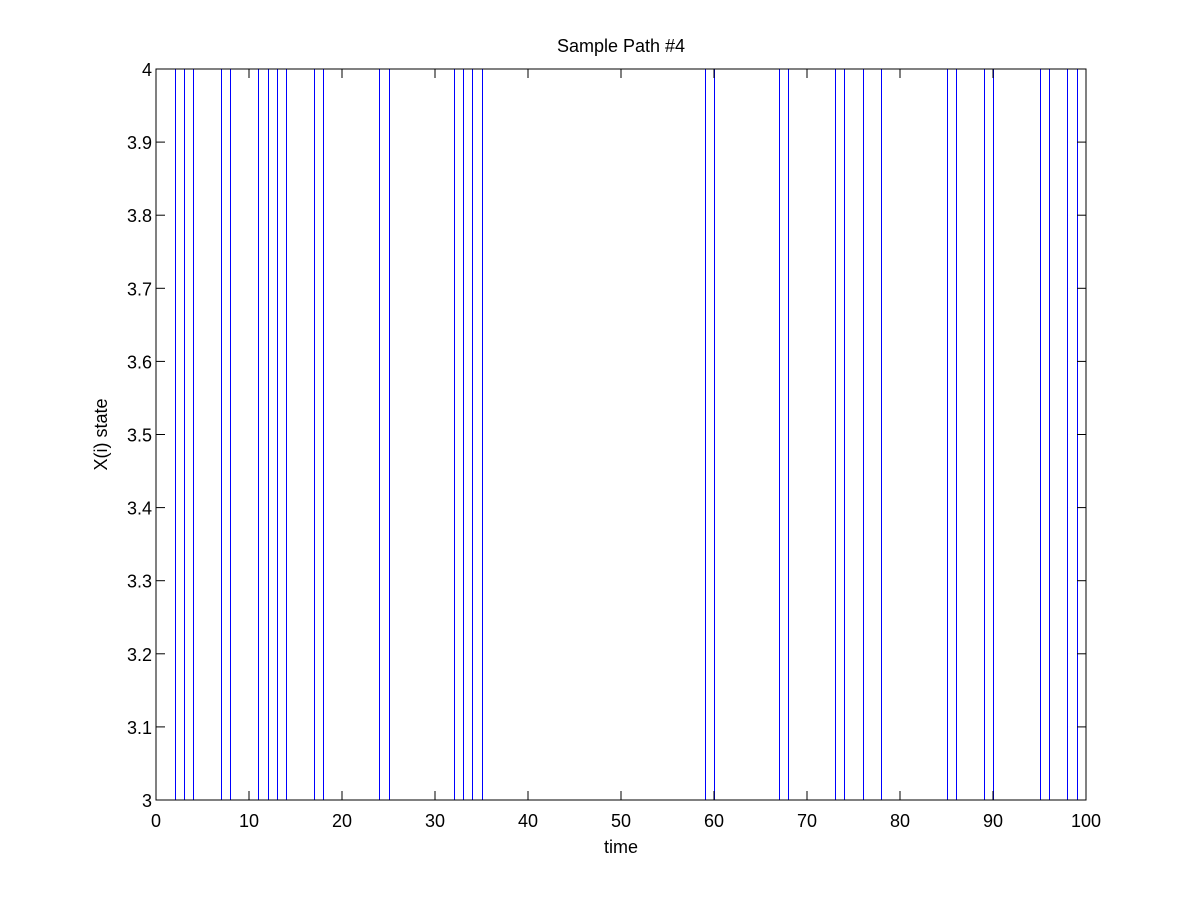  Describe the element at coordinates (139, 289) in the screenshot. I see `y-tick-label: 3.7` at that location.